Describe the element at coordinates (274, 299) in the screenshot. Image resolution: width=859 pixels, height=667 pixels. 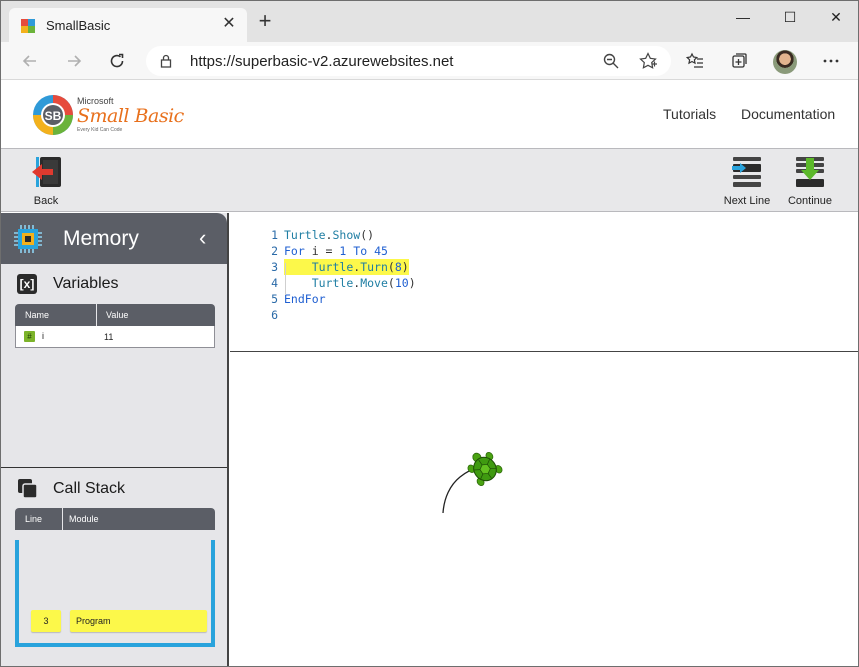
I see `line-number: 5` at that location.